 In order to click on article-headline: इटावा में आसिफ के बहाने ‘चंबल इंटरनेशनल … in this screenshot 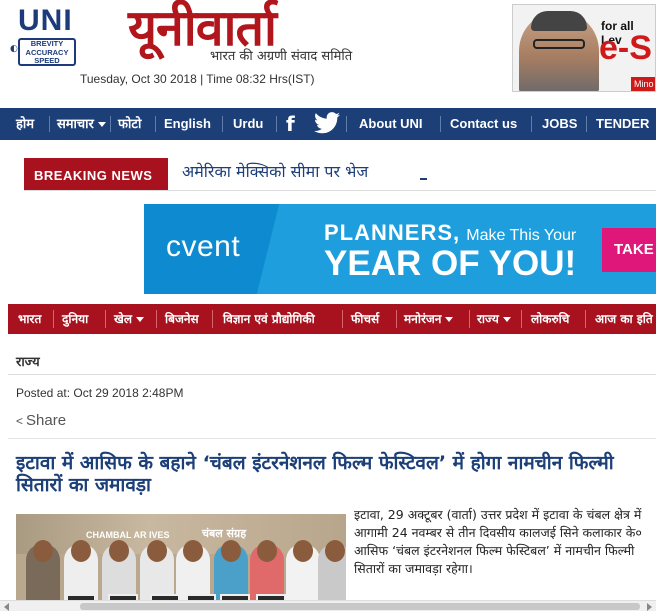, I will do `click(315, 474)`.